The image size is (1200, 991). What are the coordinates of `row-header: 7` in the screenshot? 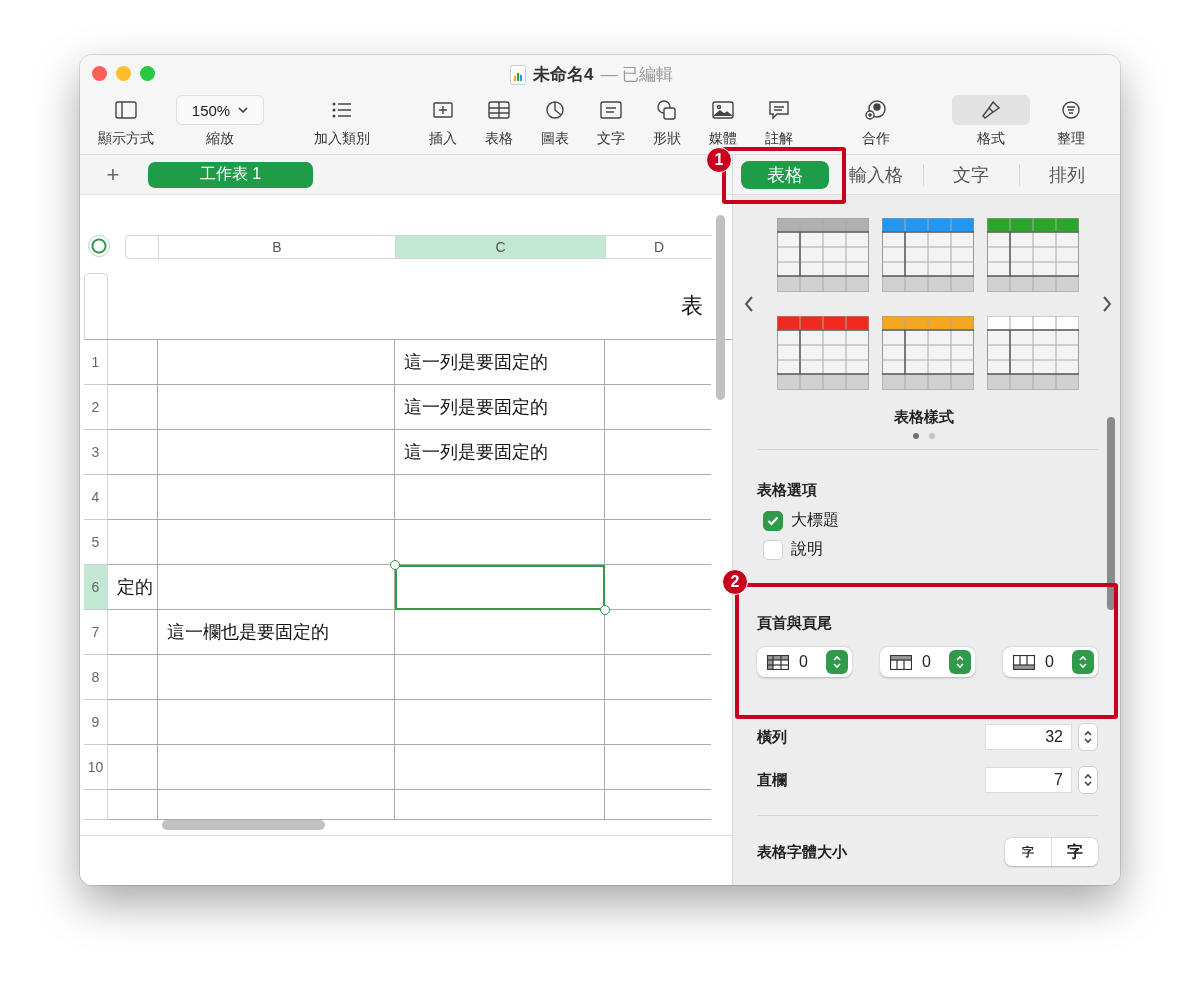 It's located at (96, 632).